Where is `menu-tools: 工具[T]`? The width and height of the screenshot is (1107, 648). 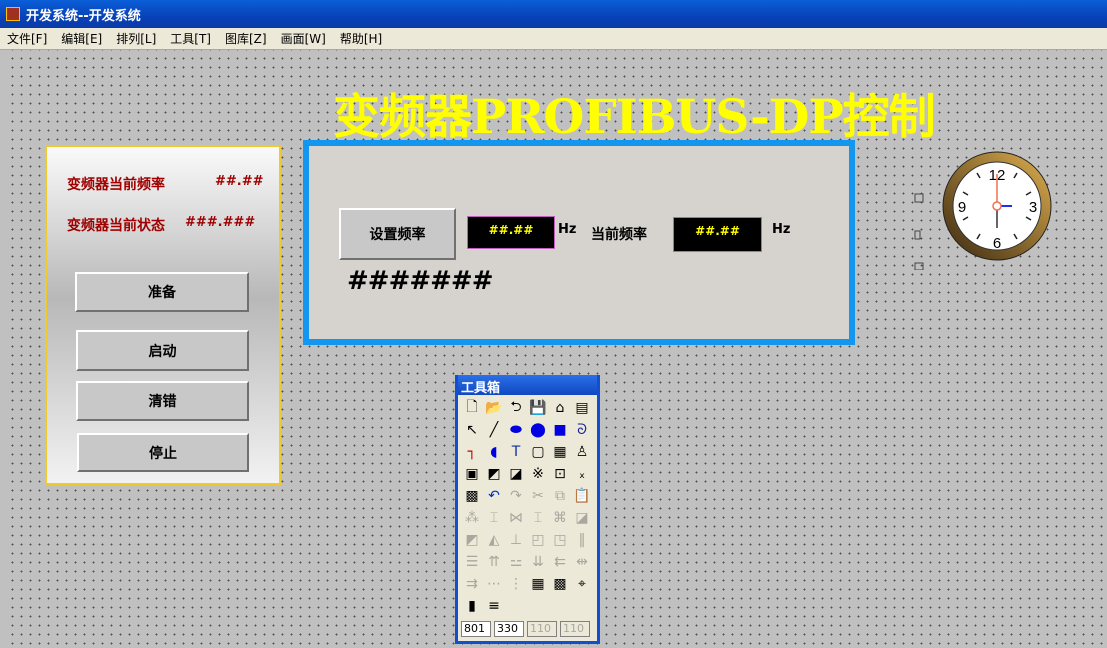 menu-tools: 工具[T] is located at coordinates (190, 38).